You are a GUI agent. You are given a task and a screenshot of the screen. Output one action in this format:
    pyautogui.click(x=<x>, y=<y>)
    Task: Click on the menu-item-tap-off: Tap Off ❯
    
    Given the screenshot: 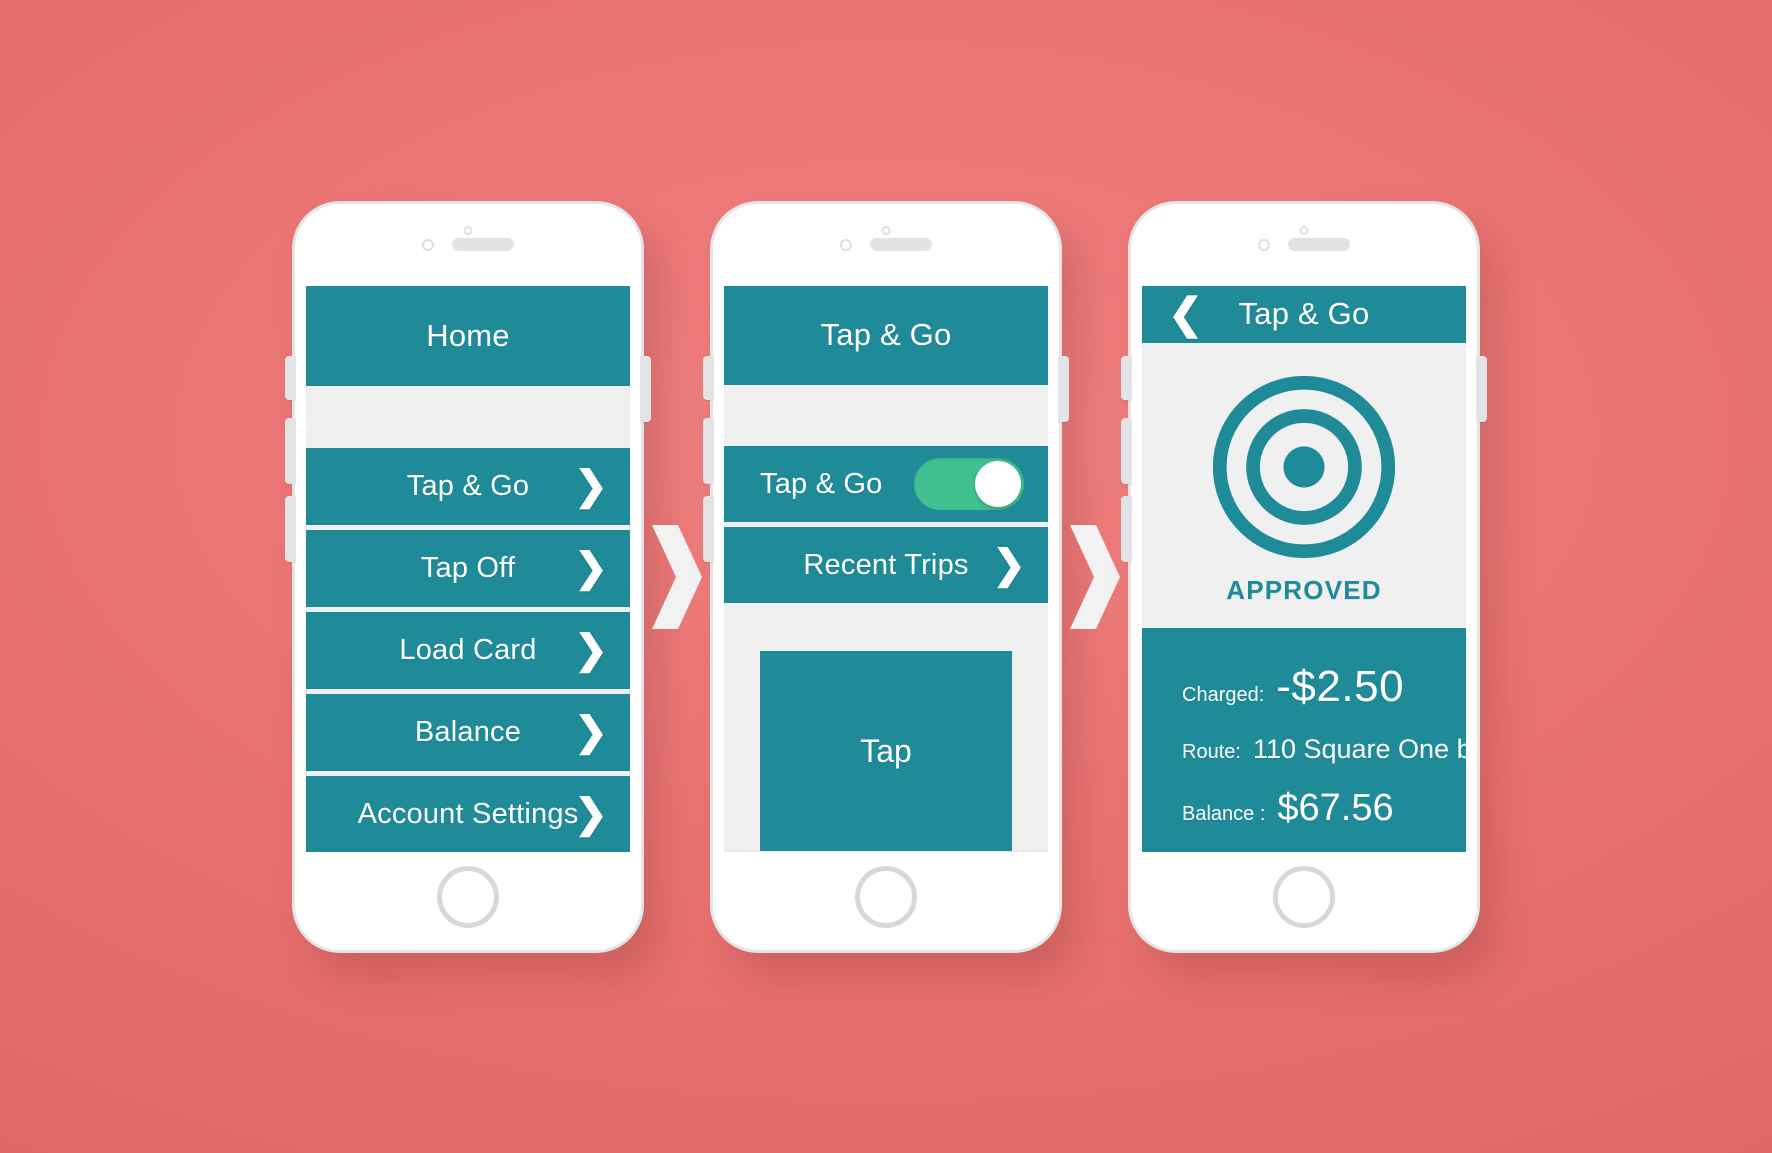 What is the action you would take?
    pyautogui.click(x=468, y=568)
    